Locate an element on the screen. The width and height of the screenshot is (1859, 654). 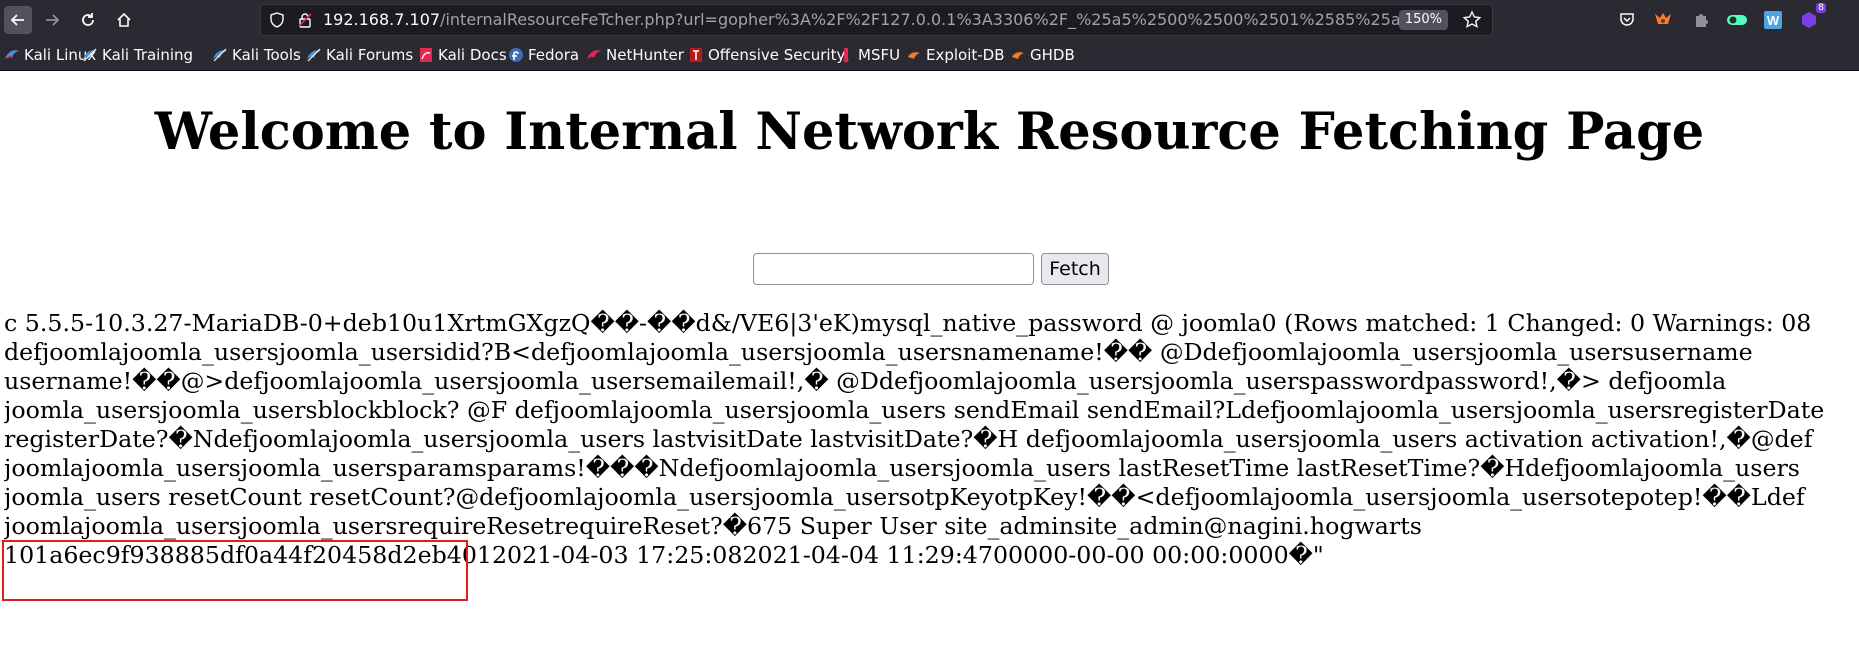
wappalyzer-icon: W is located at coordinates (1773, 20).